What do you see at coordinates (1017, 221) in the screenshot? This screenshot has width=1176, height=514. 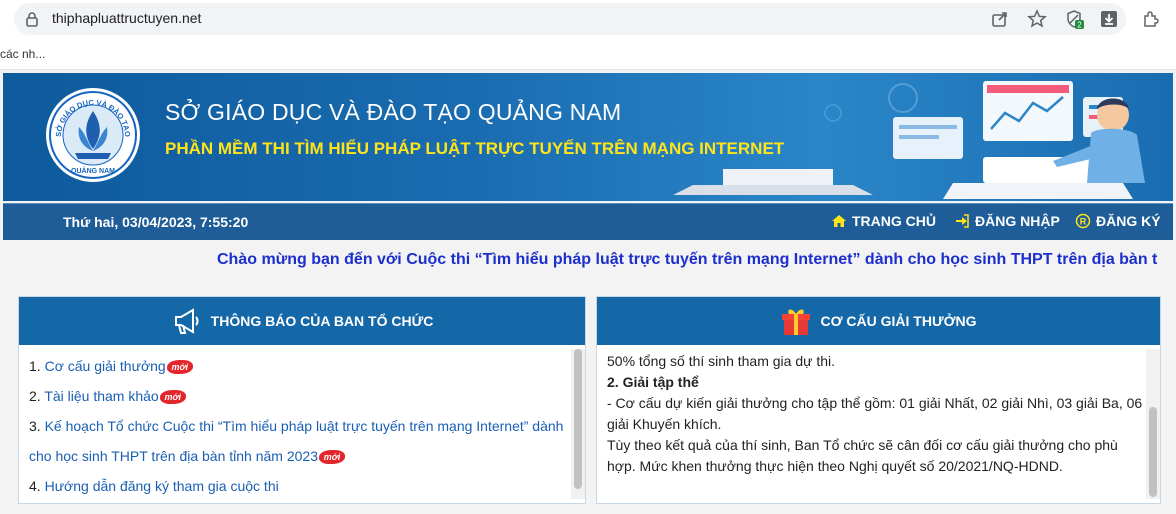 I see `nav-login-label: ĐĂNG NHẬP` at bounding box center [1017, 221].